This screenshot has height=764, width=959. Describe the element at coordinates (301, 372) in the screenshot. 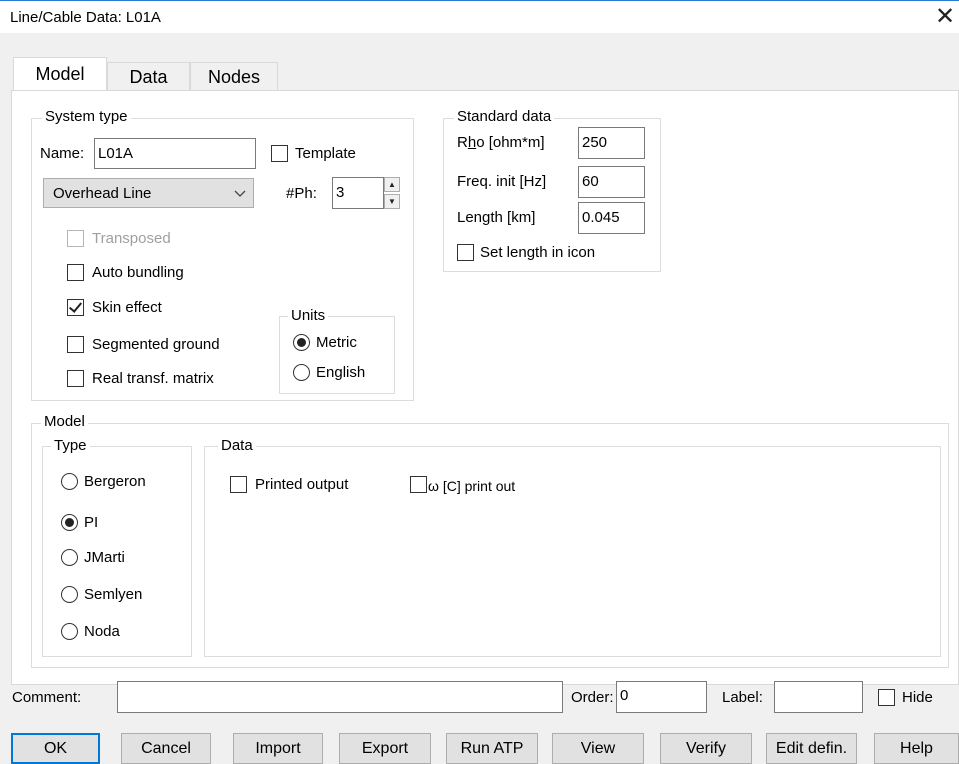

I see `english-radio` at that location.